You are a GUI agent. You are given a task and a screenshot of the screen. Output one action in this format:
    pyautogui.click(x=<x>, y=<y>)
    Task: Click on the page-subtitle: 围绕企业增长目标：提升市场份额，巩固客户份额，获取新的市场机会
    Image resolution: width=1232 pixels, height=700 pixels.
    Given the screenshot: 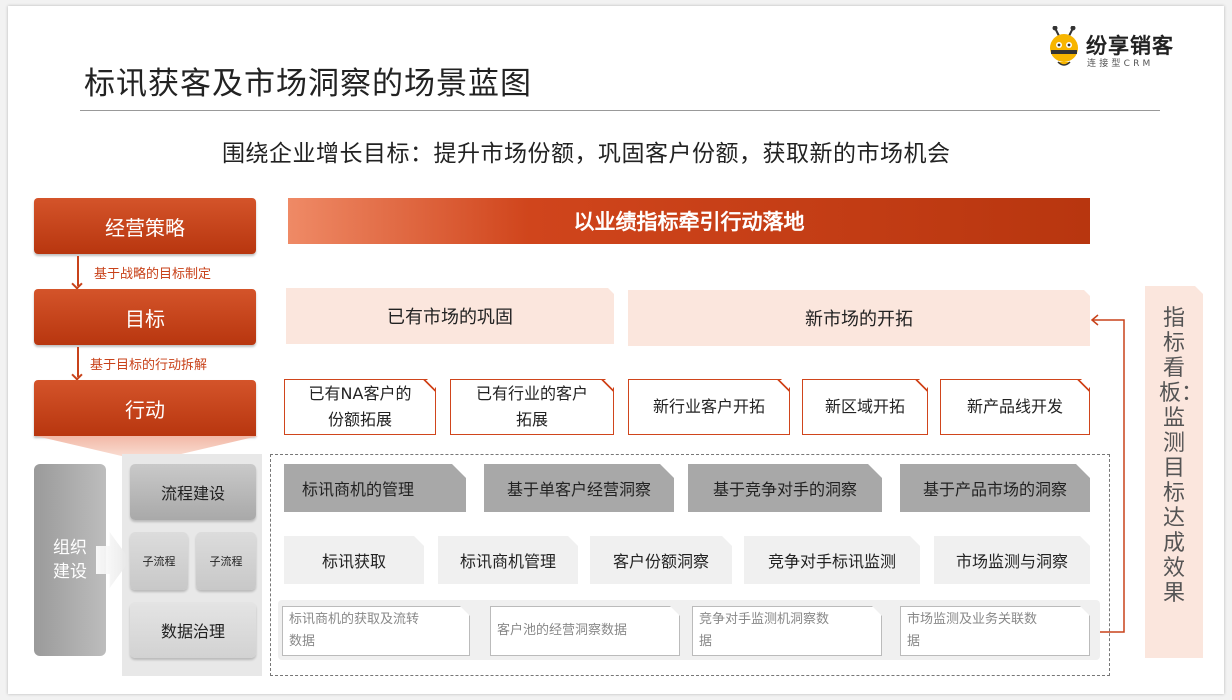 What is the action you would take?
    pyautogui.click(x=586, y=154)
    